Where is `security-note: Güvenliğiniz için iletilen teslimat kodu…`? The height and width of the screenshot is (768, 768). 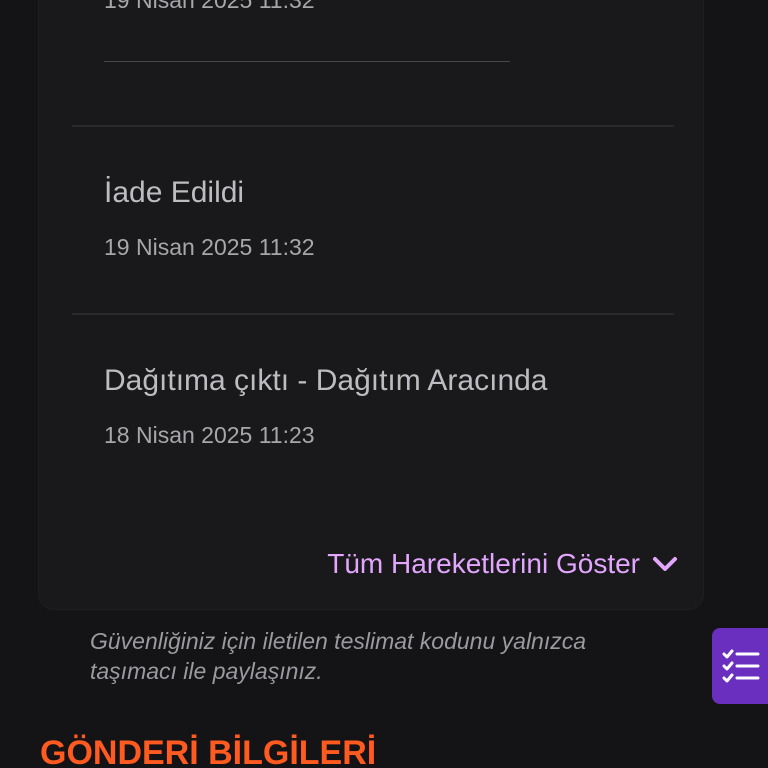
security-note: Güvenliğiniz için iletilen teslimat kodu… is located at coordinates (338, 656).